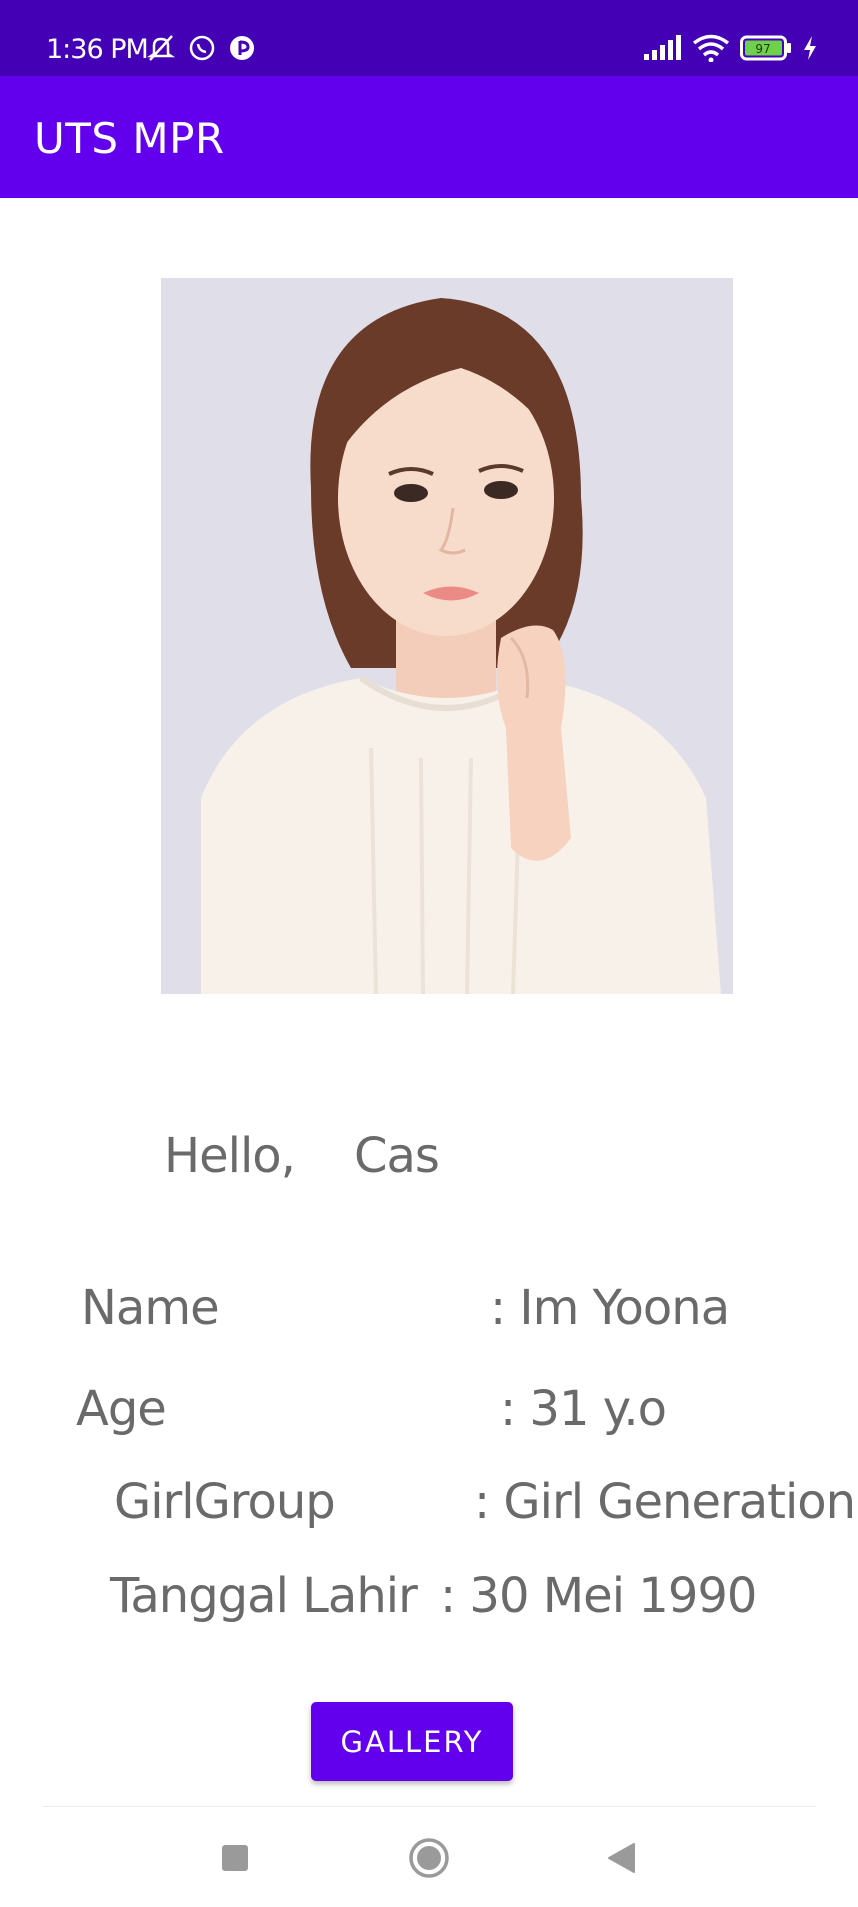 Image resolution: width=858 pixels, height=1907 pixels. I want to click on back-button, so click(621, 1858).